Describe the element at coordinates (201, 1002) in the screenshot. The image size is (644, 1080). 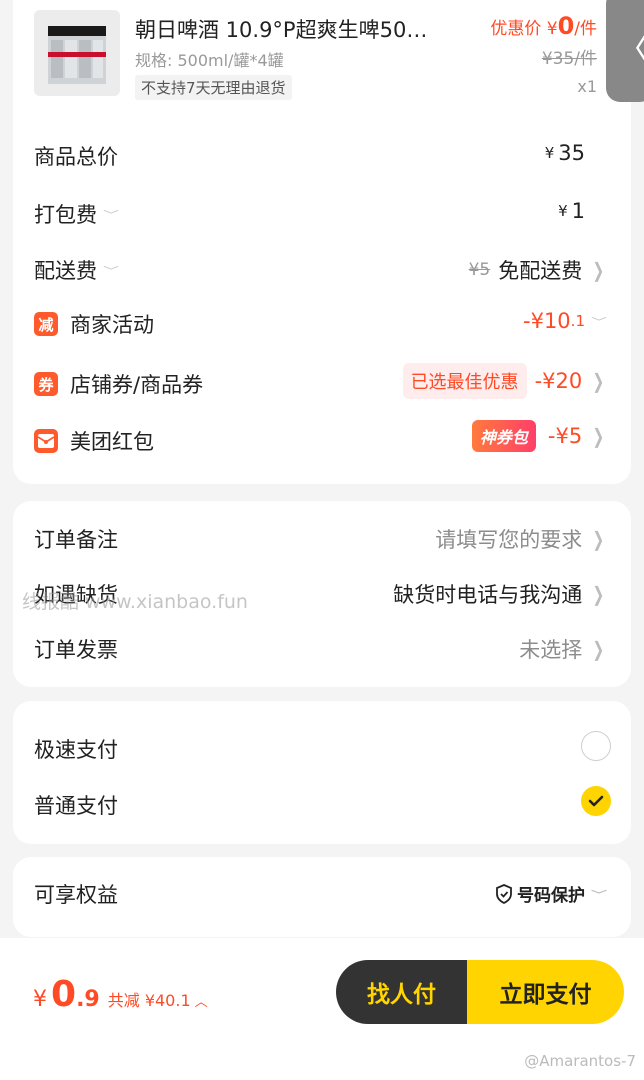
I see `chevron-up-icon: ︿` at that location.